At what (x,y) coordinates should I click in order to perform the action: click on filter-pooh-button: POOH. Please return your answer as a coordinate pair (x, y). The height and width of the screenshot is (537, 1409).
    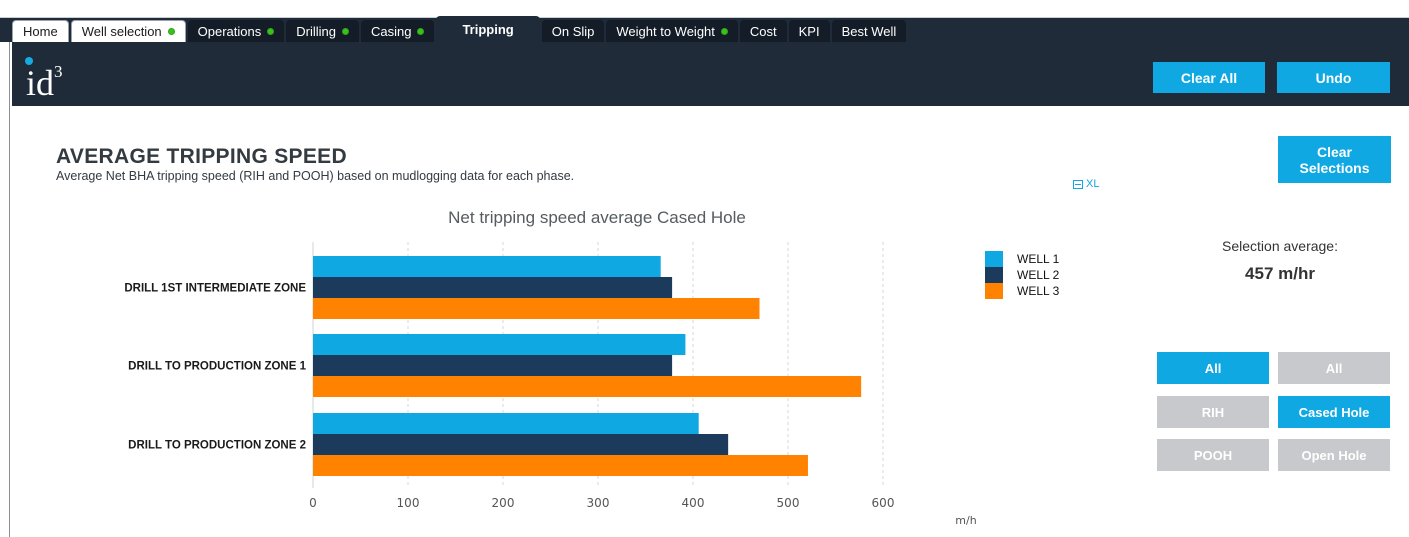
    Looking at the image, I should click on (1213, 455).